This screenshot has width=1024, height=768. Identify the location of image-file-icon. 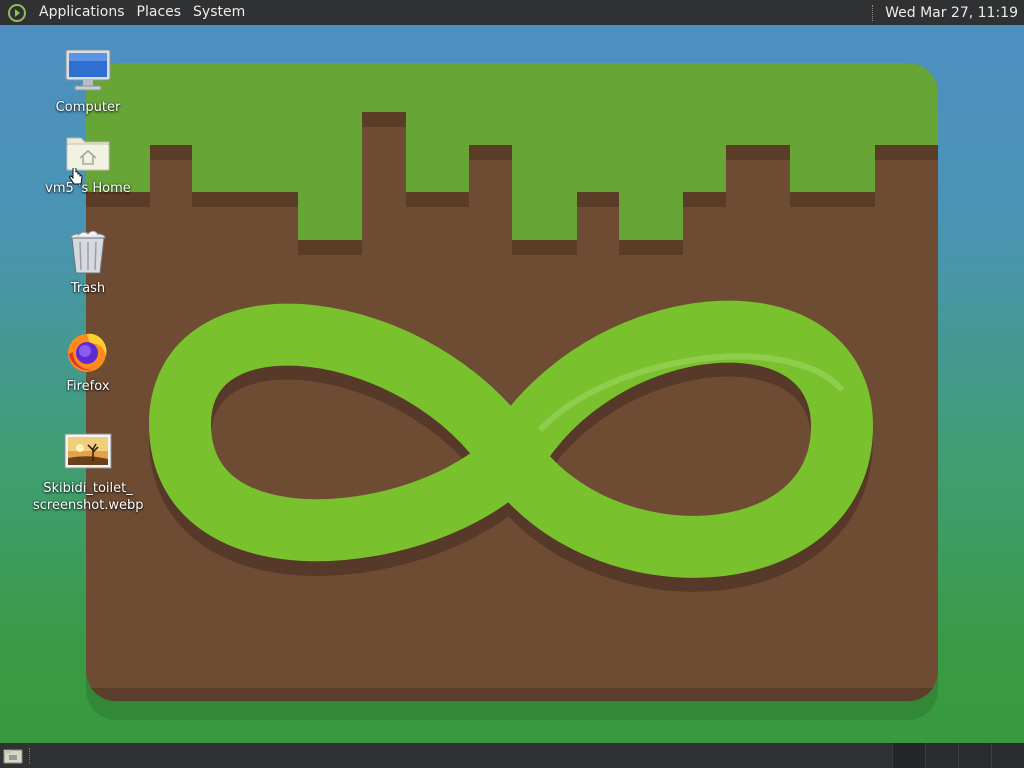
(88, 451).